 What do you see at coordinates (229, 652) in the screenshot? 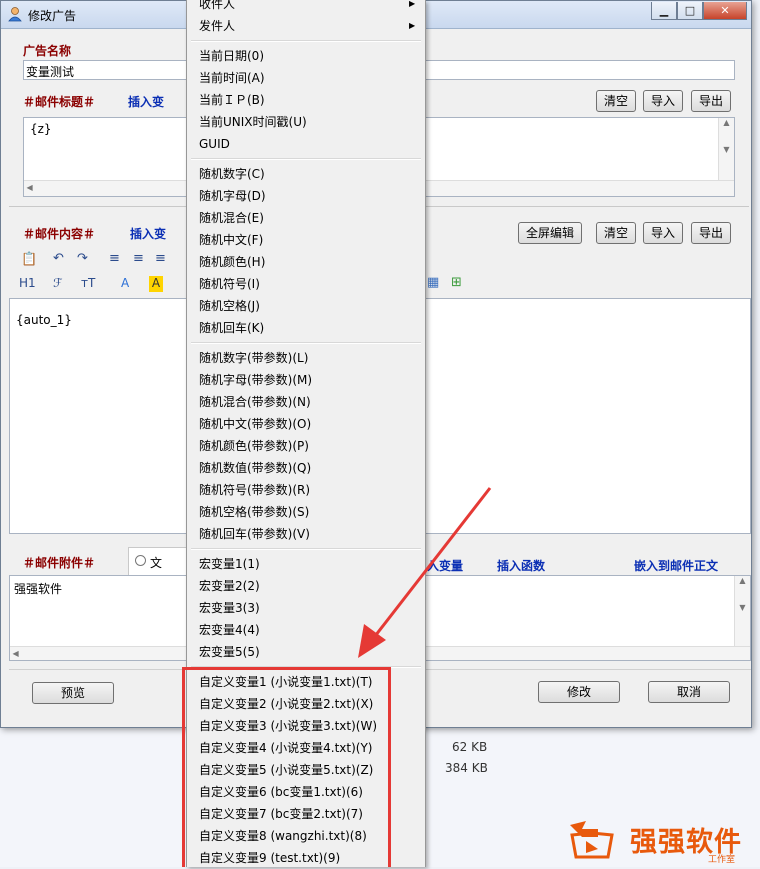
I see `menu-item-group_macro-5: 宏变量5(5)` at bounding box center [229, 652].